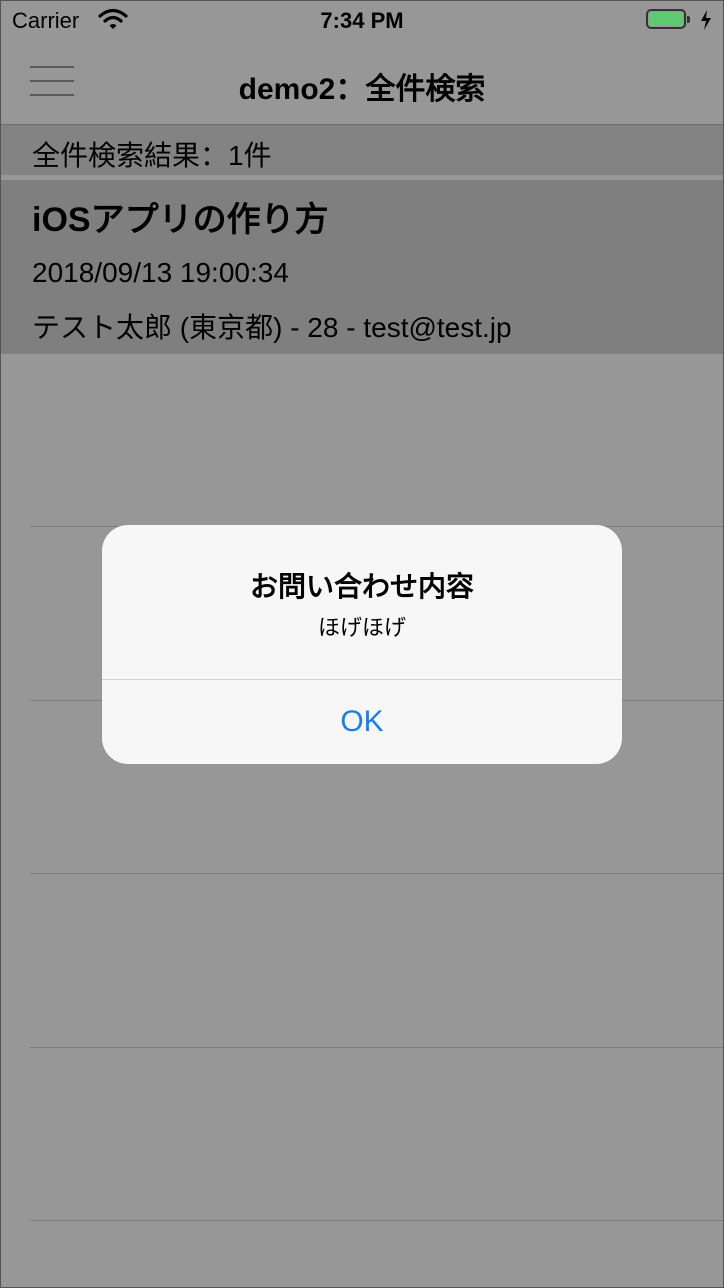 Image resolution: width=724 pixels, height=1288 pixels. I want to click on results-count-label: 全件検索結果：1件, so click(152, 155).